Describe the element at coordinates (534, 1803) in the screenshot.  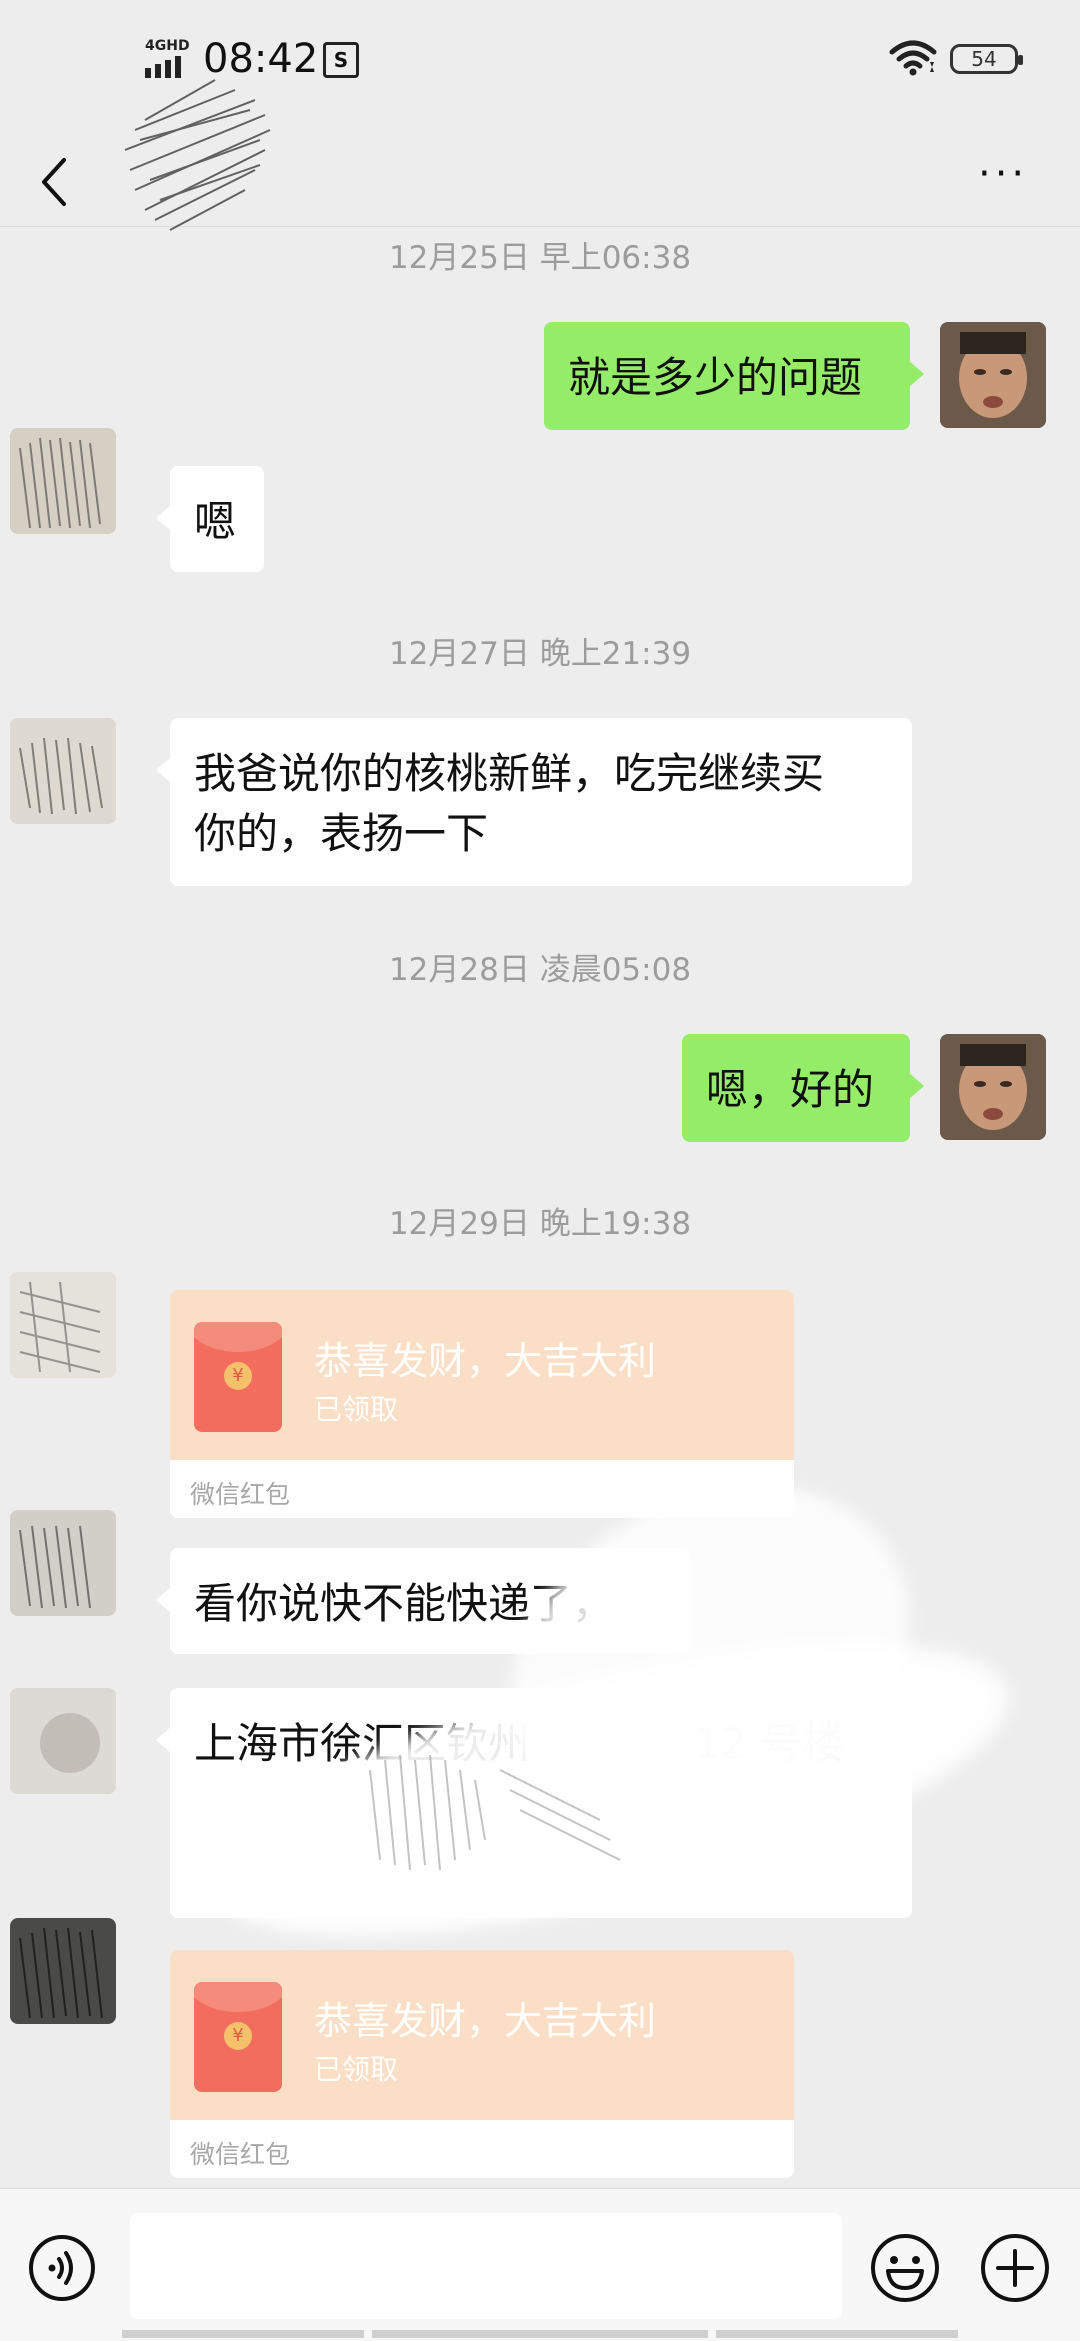
I see `address-message-bubble: 上海市徐汇区钦州 12 号楼` at that location.